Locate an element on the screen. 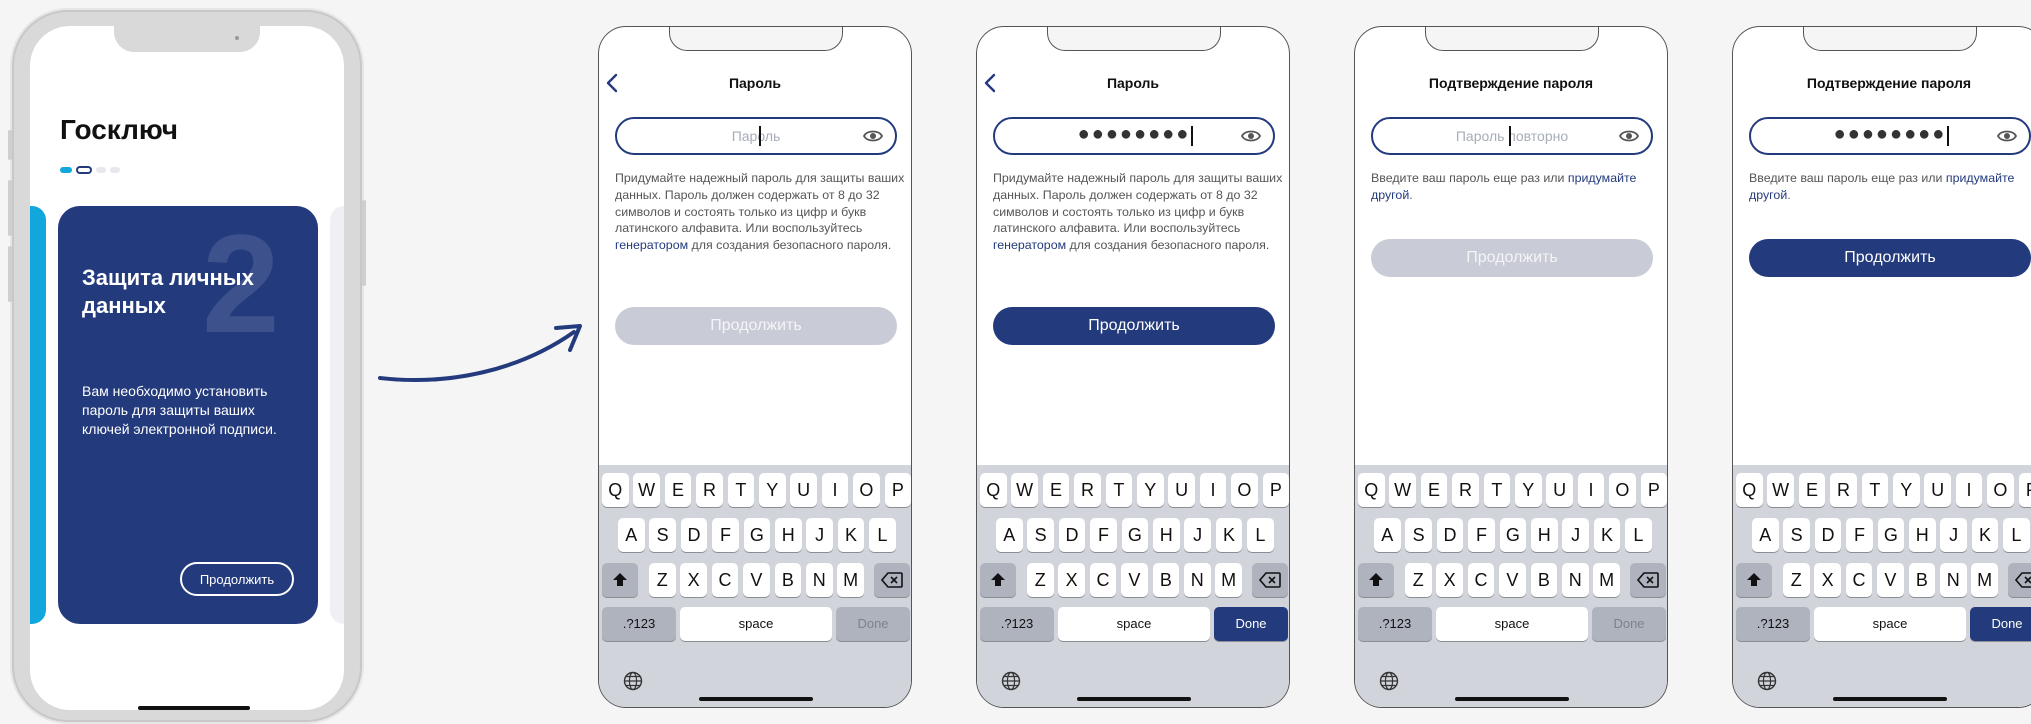 This screenshot has height=724, width=2031. card-continue-button: Продолжить is located at coordinates (237, 579).